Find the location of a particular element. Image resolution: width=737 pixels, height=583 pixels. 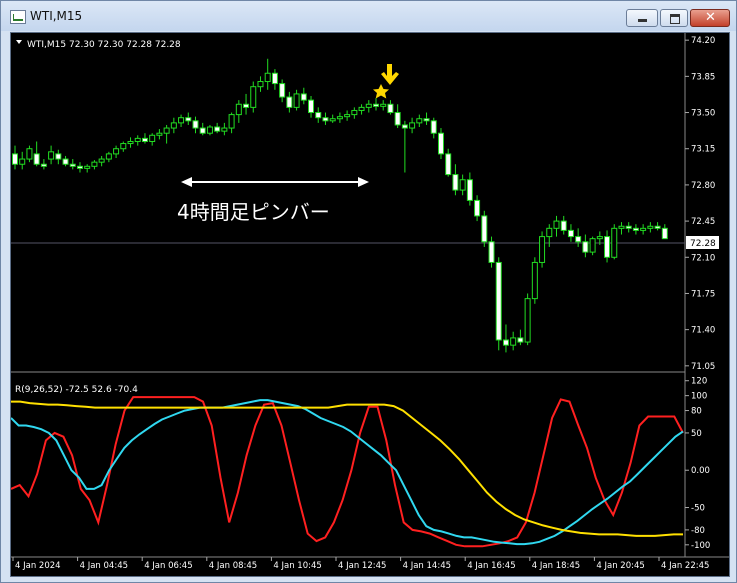

time-tick-label: 4 Jan 12:45 is located at coordinates (362, 566).